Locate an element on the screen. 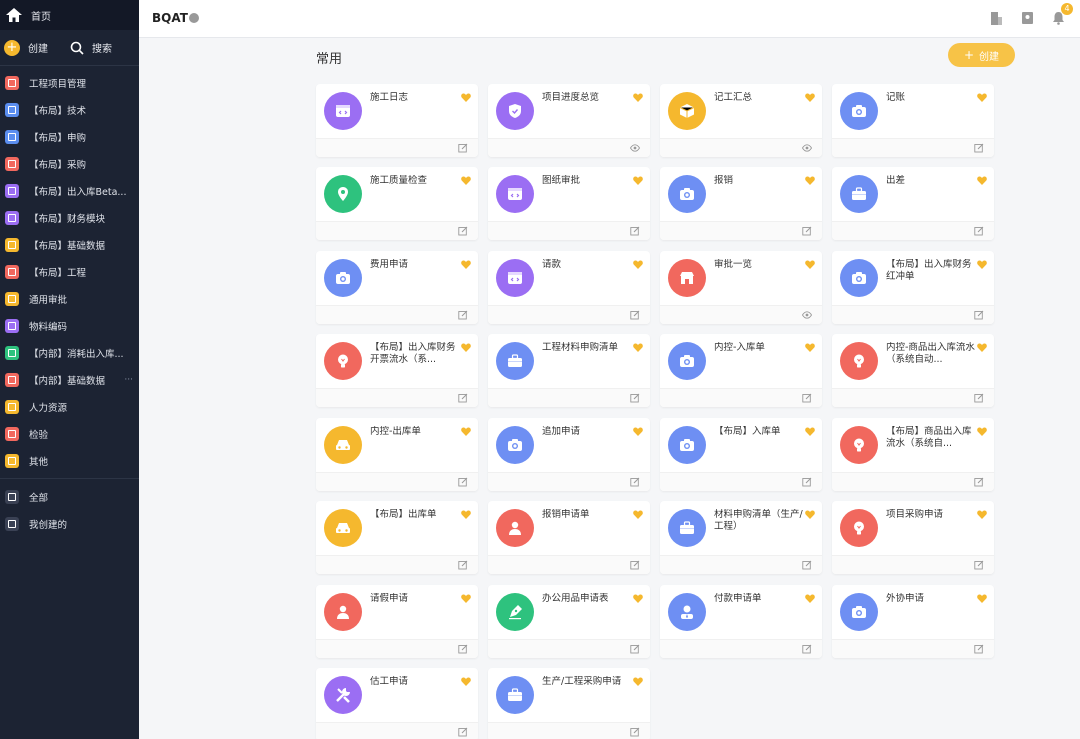 The image size is (1080, 739). app-card: 外协申请 is located at coordinates (913, 621).